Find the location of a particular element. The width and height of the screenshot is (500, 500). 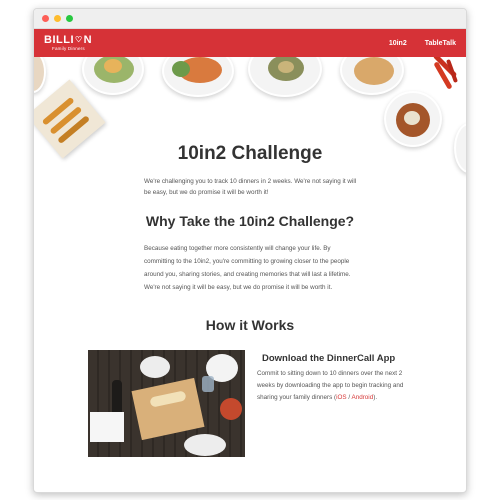

logo-text-left: BILLI is located at coordinates (59, 39).